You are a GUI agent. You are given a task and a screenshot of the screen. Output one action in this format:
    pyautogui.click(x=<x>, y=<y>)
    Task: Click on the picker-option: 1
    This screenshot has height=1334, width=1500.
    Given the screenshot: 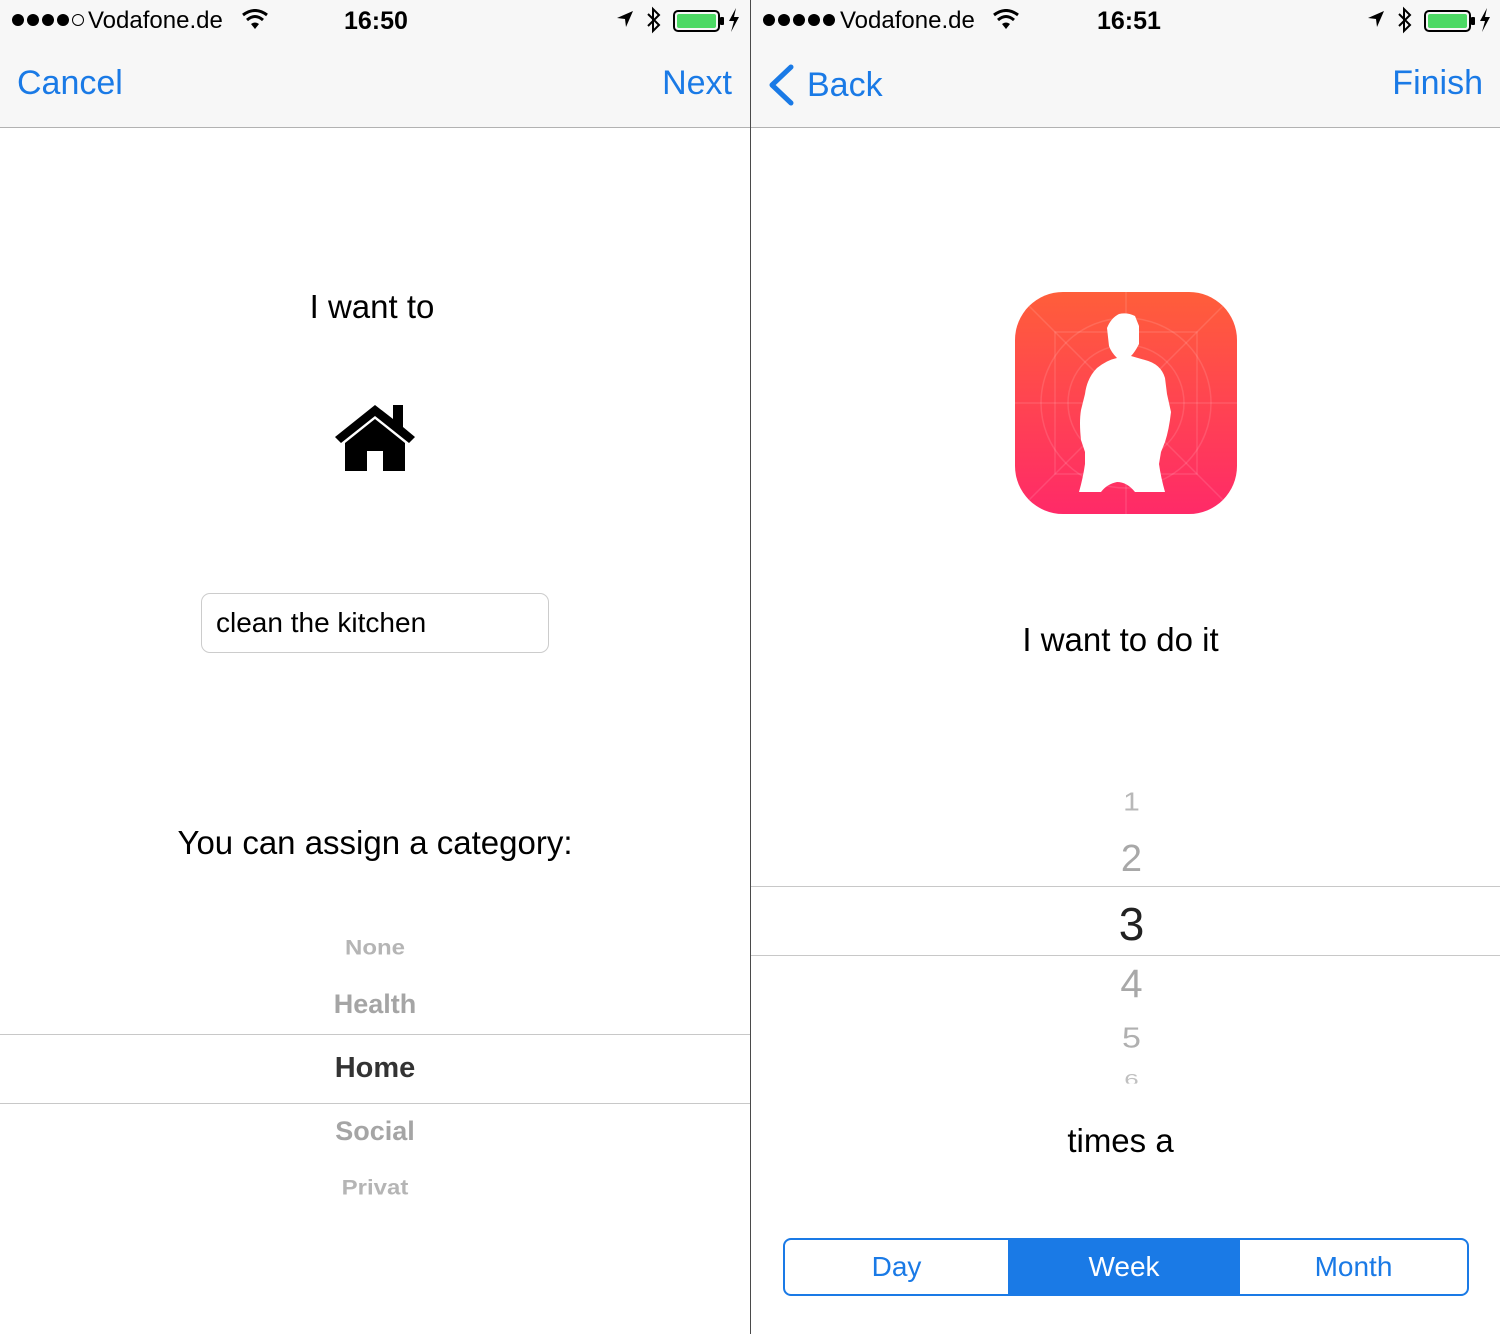 What is the action you would take?
    pyautogui.click(x=1131, y=803)
    